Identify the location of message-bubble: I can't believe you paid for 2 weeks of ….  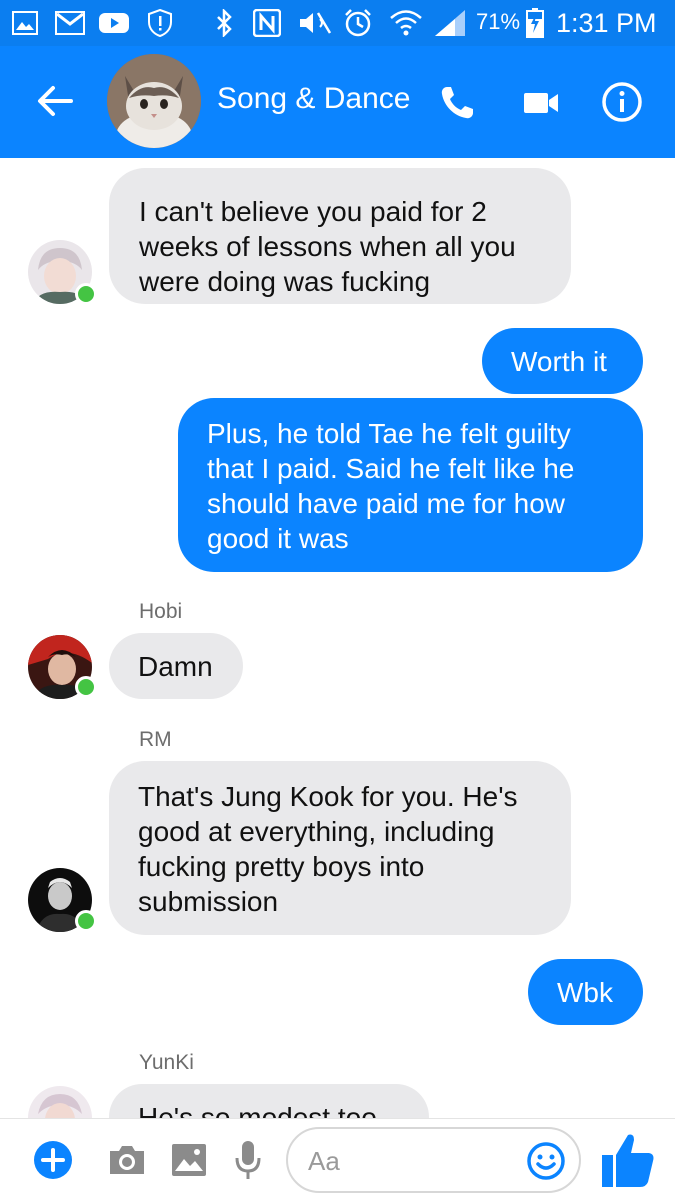
(340, 236).